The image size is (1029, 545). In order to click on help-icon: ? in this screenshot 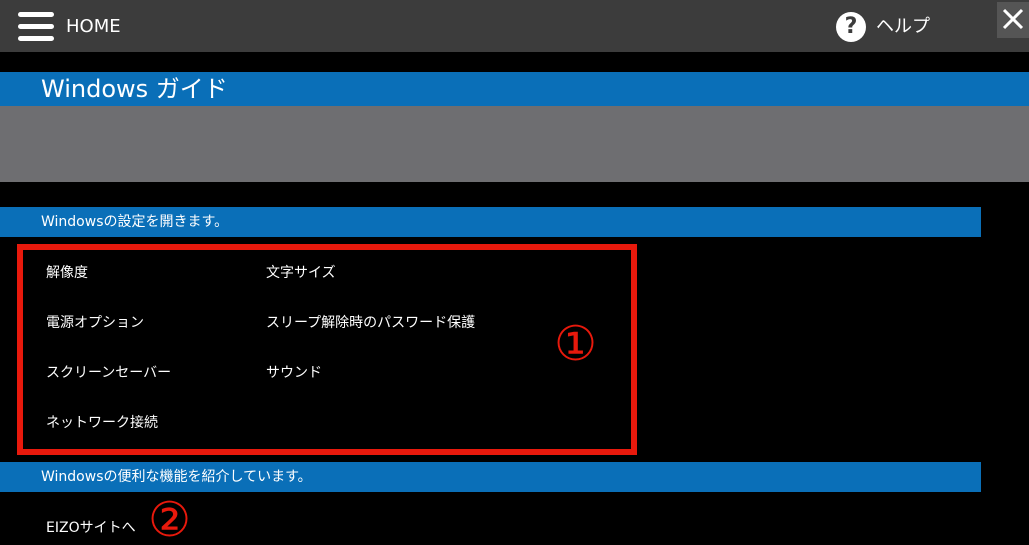, I will do `click(851, 27)`.